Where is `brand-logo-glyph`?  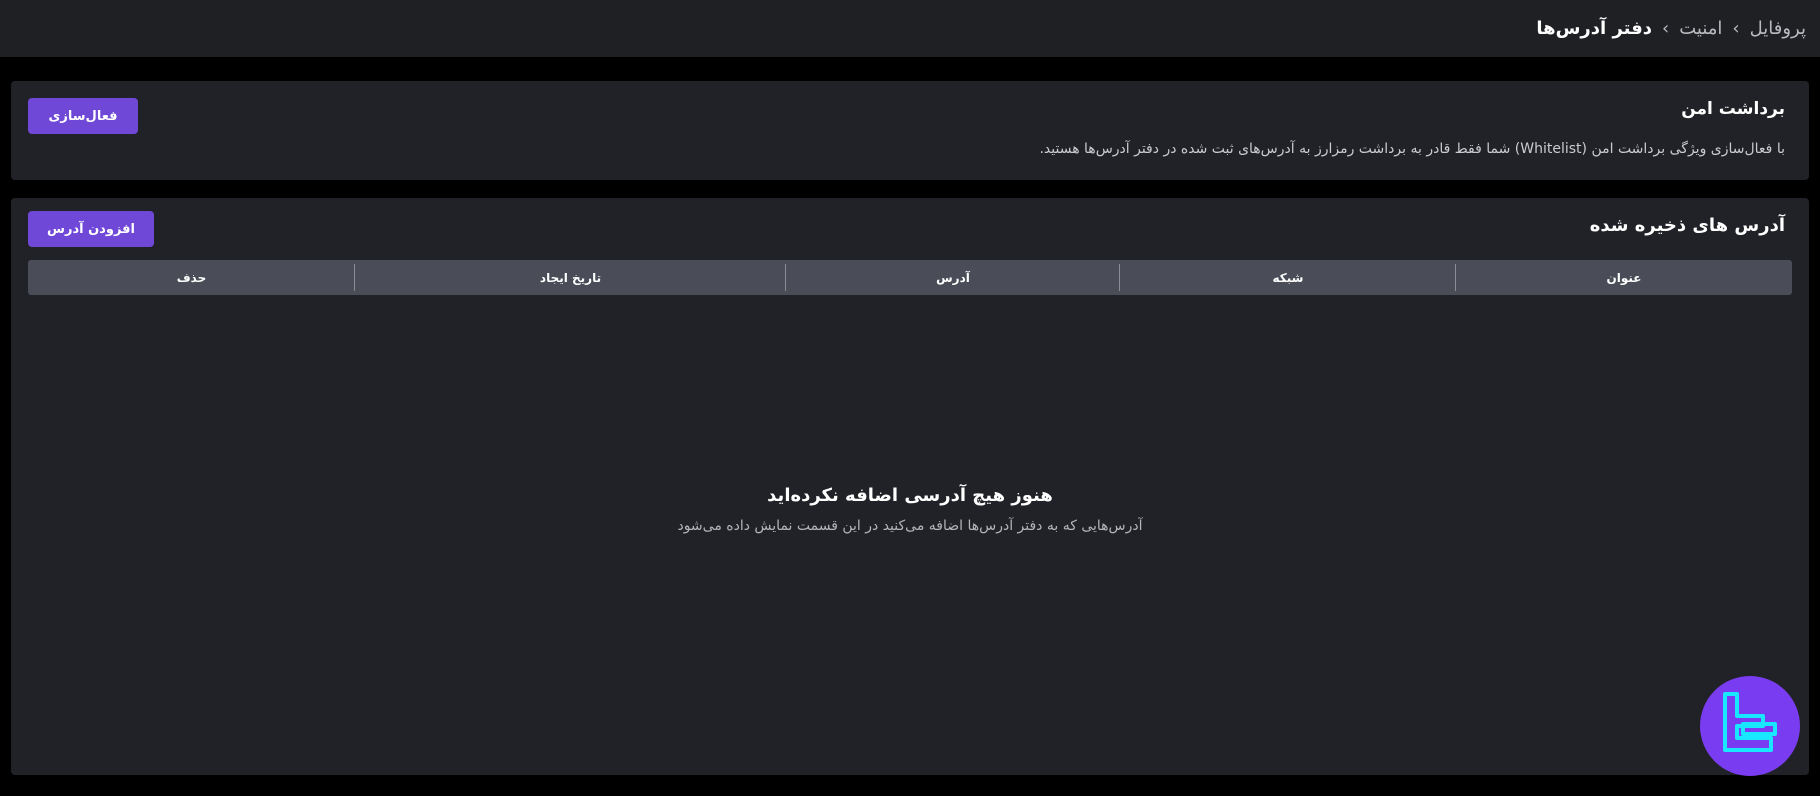
brand-logo-glyph is located at coordinates (1750, 722).